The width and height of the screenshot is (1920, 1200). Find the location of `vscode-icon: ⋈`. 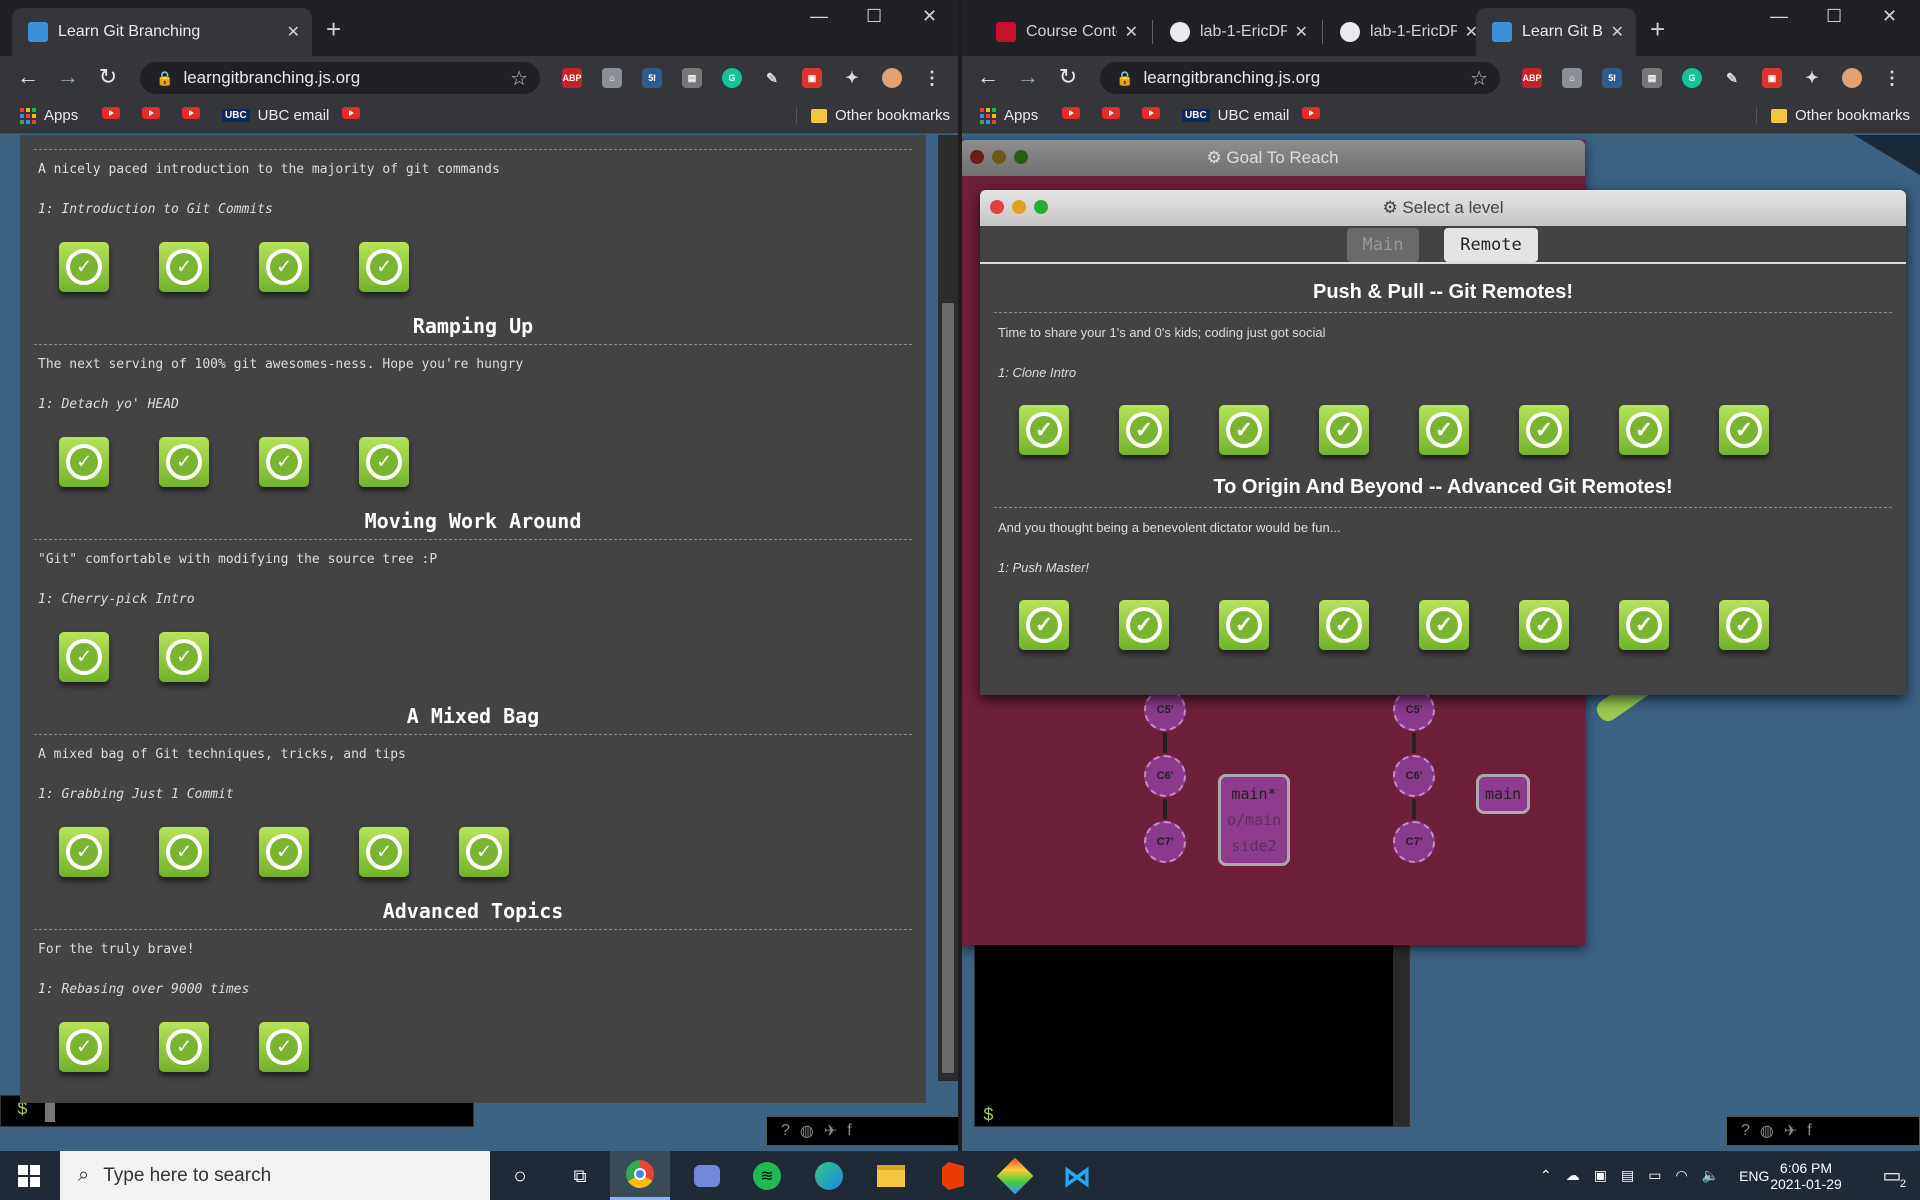

vscode-icon: ⋈ is located at coordinates (1077, 1176).